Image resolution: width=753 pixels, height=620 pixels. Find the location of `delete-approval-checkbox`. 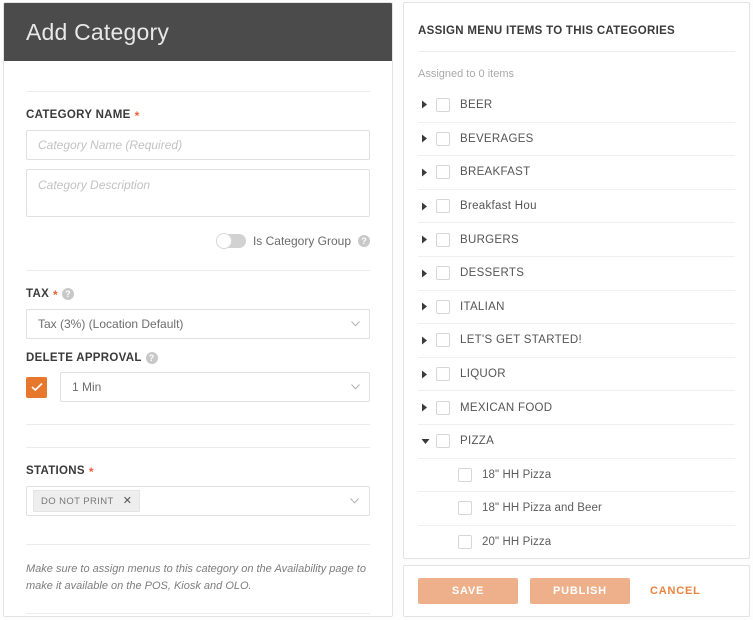

delete-approval-checkbox is located at coordinates (36, 387).